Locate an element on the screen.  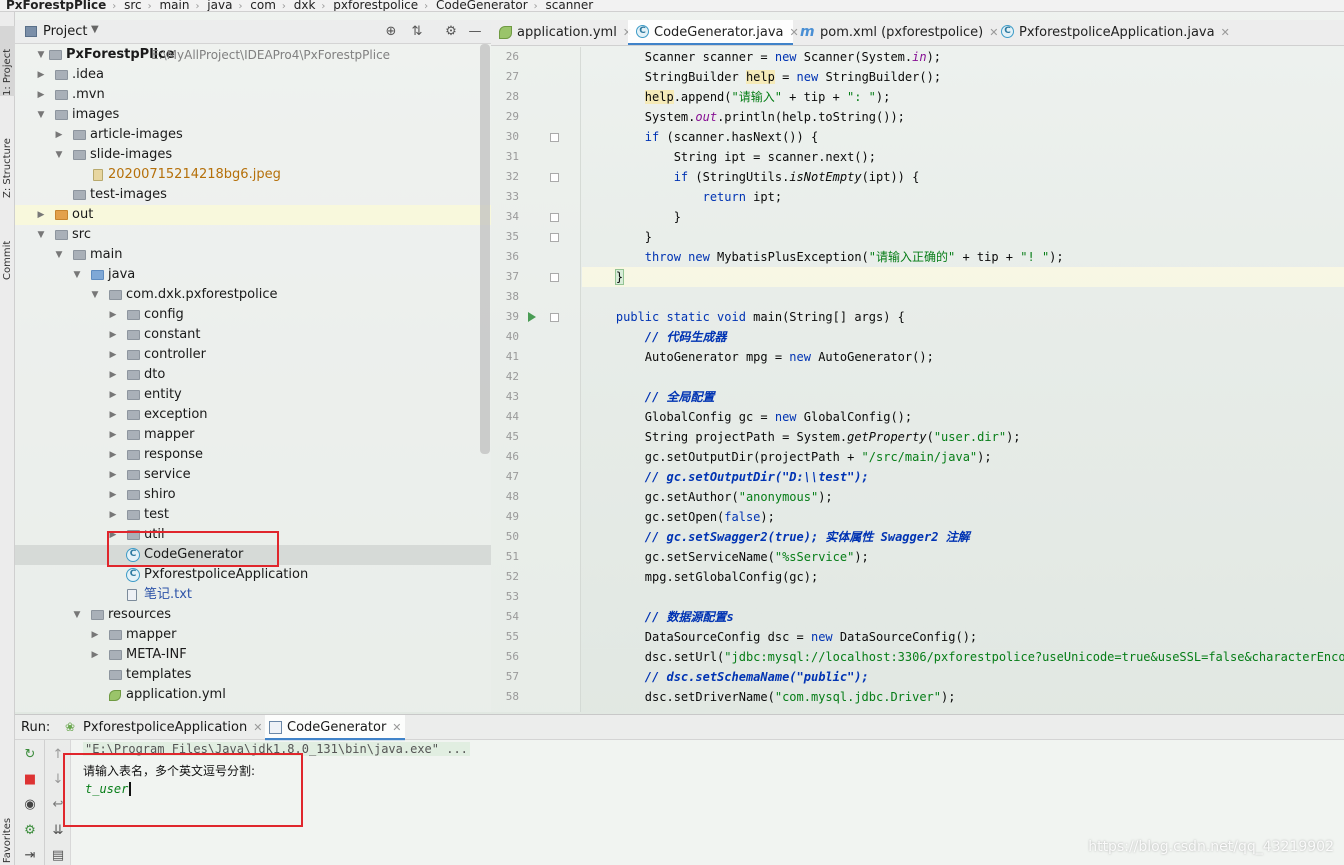
camera-icon: ◉ is located at coordinates (30, 805).